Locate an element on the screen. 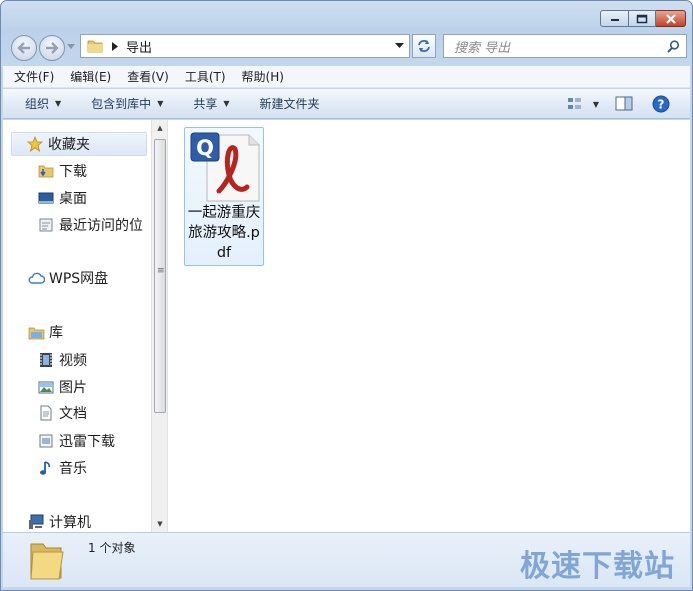 The height and width of the screenshot is (591, 693). nav-pictures-label: 图片 is located at coordinates (73, 388).